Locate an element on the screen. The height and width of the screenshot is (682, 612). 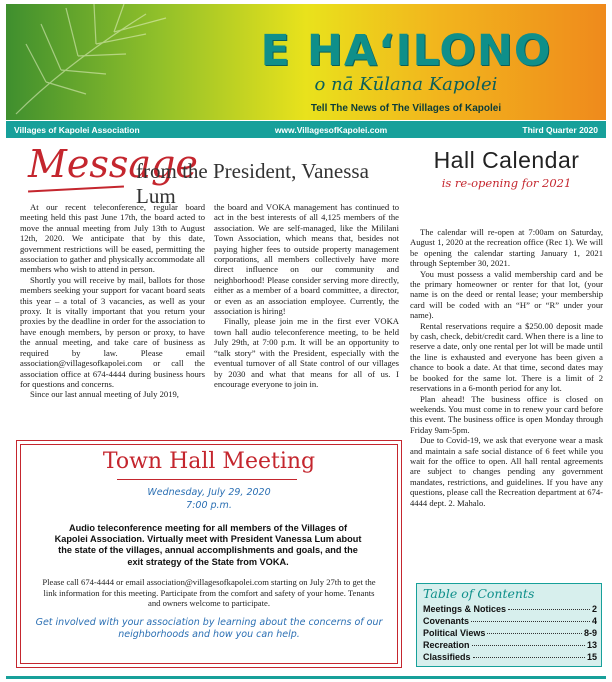
town-hall-date: Wednesday, July 29, 2020 is located at coordinates (209, 492).